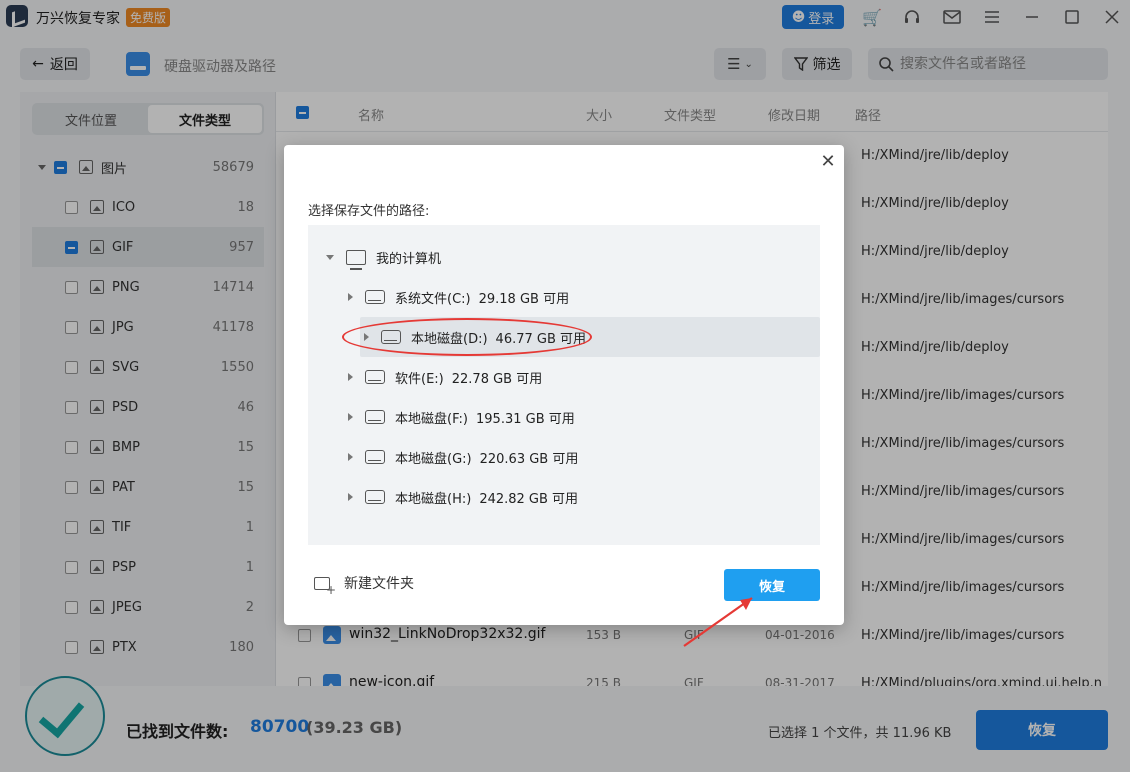 The height and width of the screenshot is (772, 1130). Describe the element at coordinates (114, 169) in the screenshot. I see `tree-label: 图片` at that location.